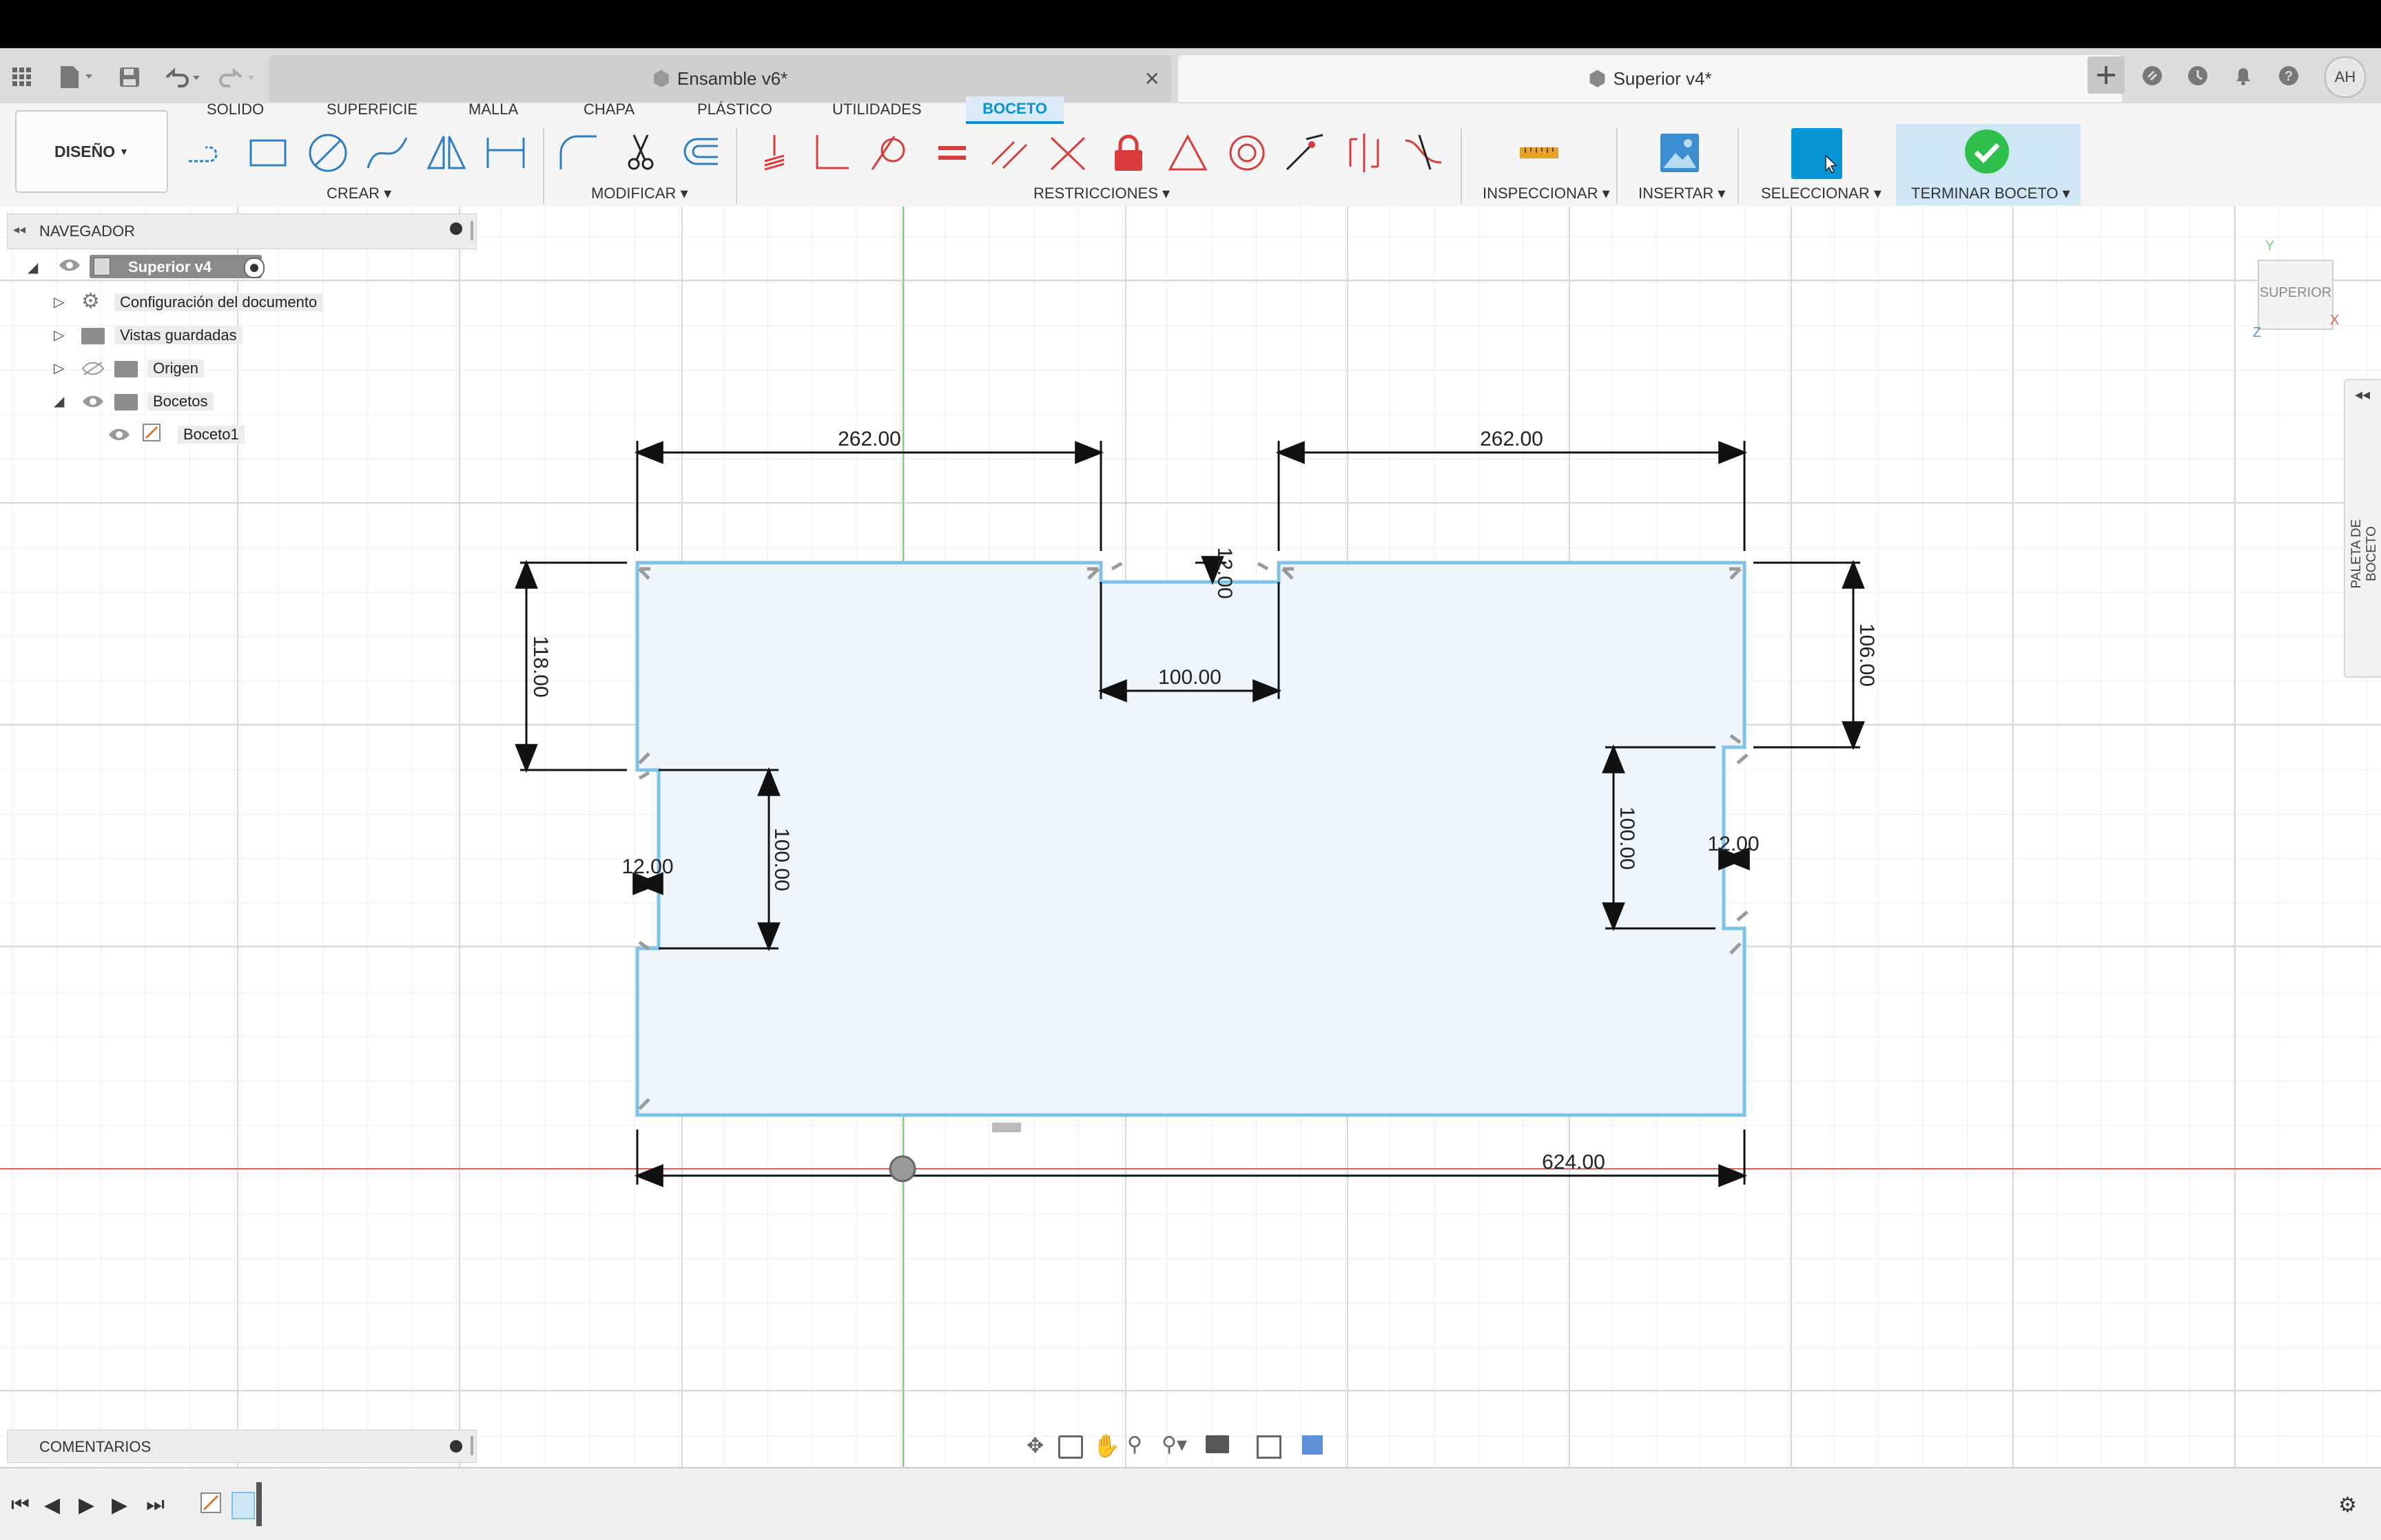 This screenshot has width=2381, height=1540. What do you see at coordinates (1175, 1445) in the screenshot?
I see `zoom-window-icon: ⚲▾` at bounding box center [1175, 1445].